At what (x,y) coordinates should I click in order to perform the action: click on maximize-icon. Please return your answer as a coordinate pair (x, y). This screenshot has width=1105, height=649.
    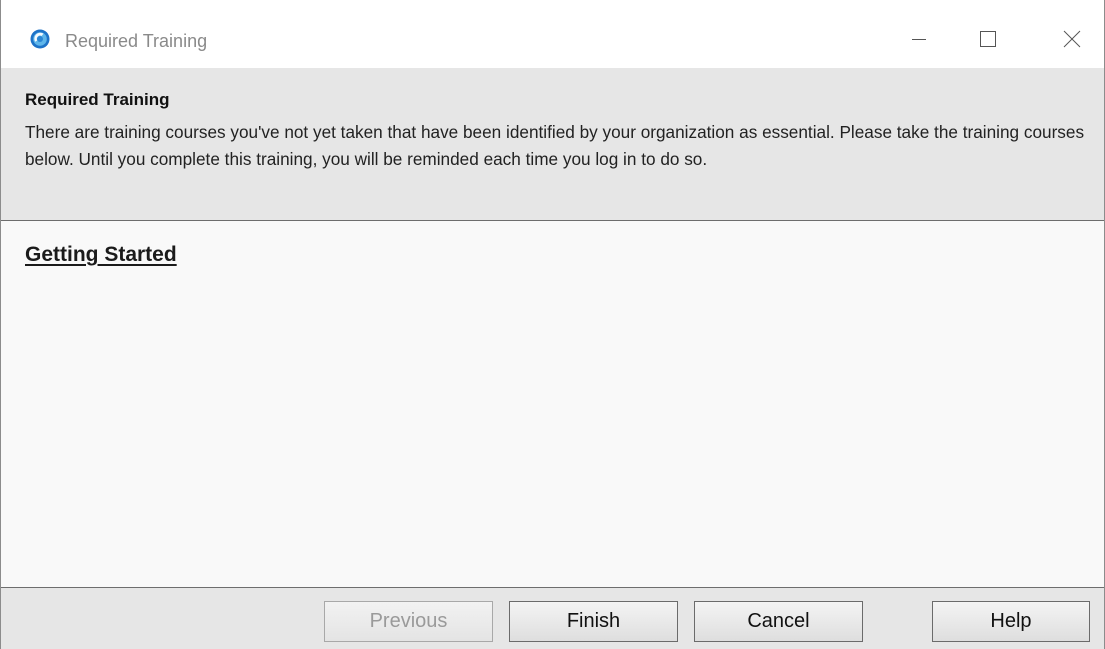
    Looking at the image, I should click on (988, 41).